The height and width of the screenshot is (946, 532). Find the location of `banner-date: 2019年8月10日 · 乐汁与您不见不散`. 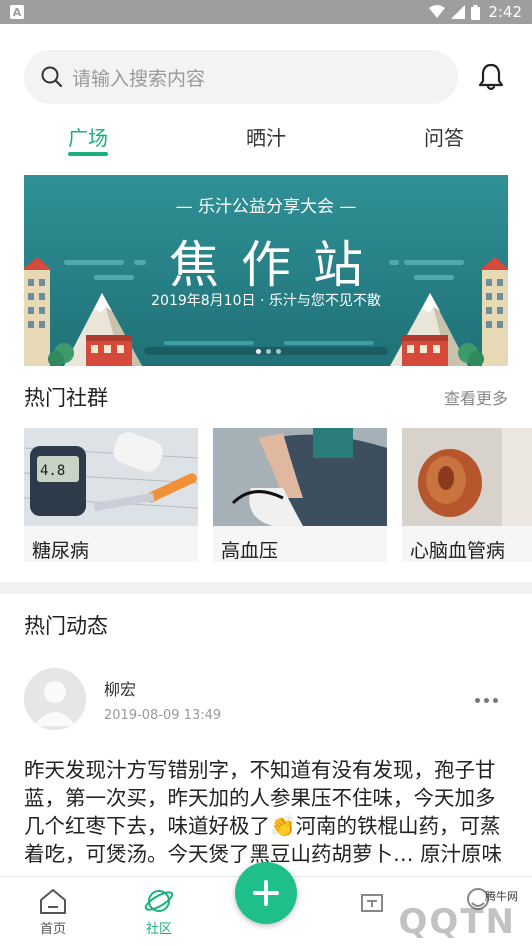

banner-date: 2019年8月10日 · 乐汁与您不见不散 is located at coordinates (266, 301).